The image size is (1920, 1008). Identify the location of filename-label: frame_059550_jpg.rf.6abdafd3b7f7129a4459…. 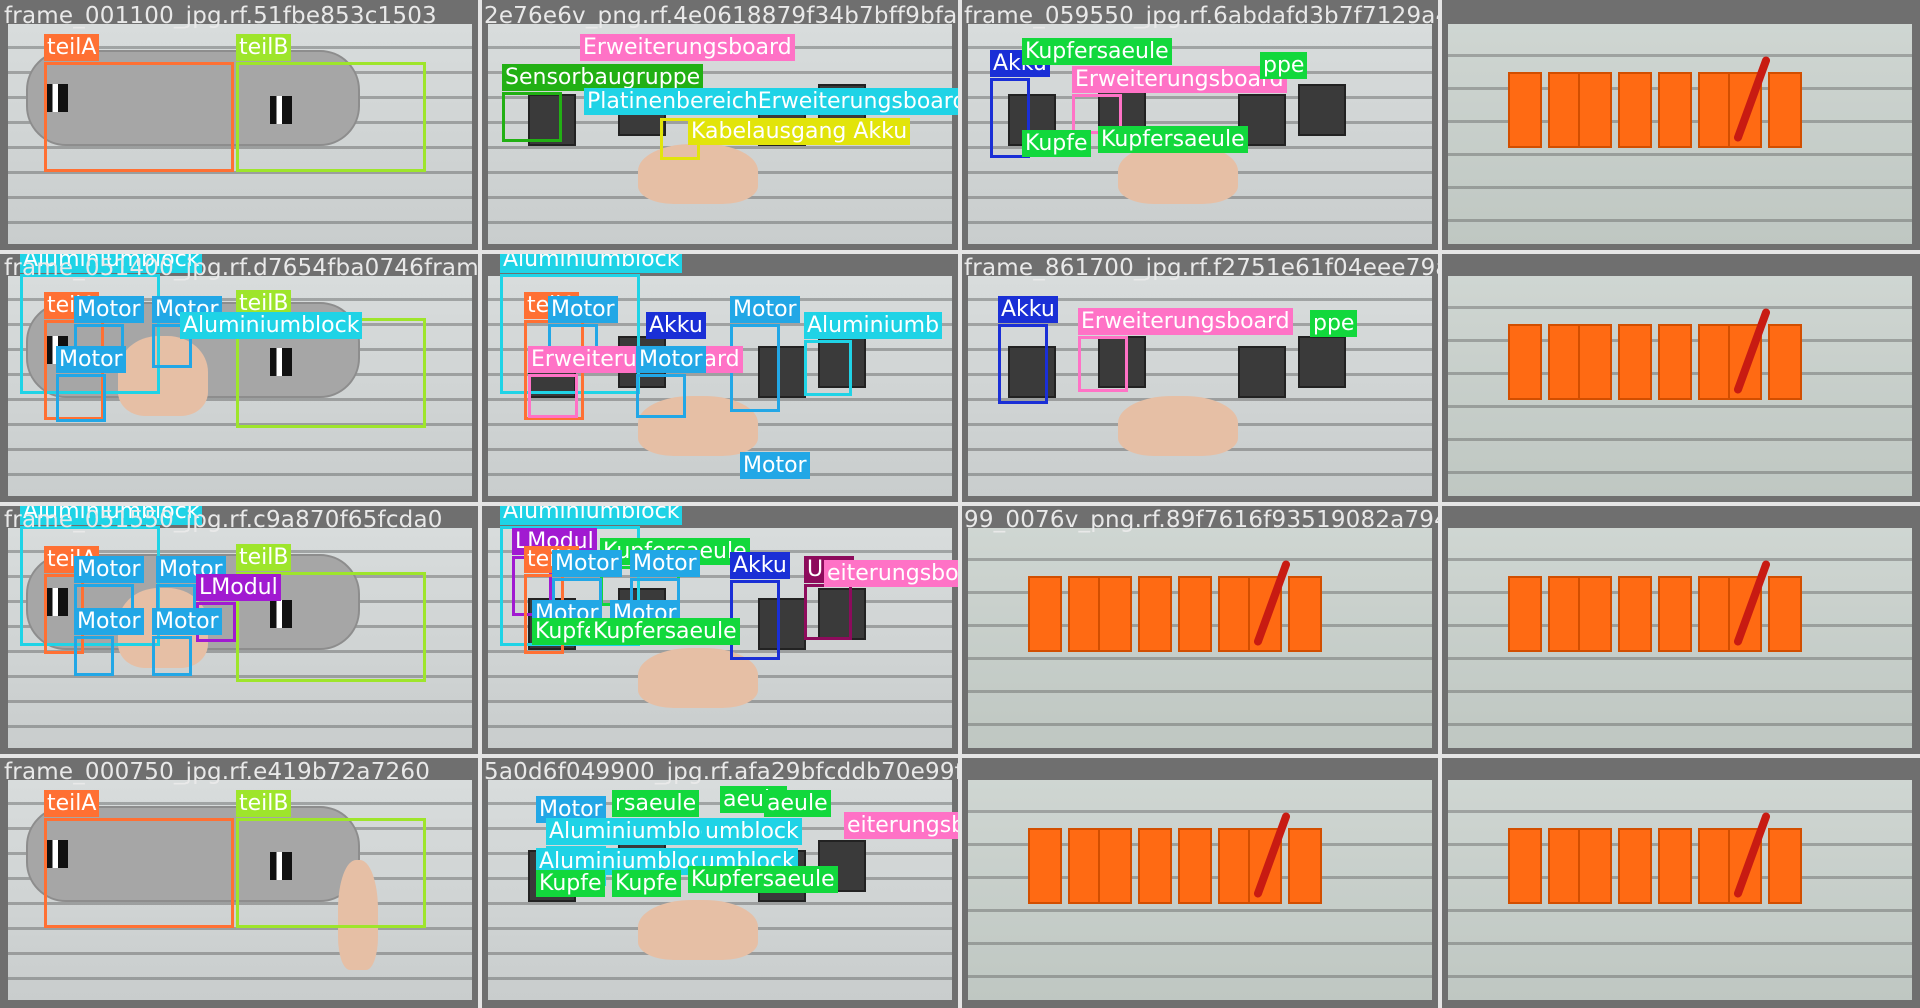
(1202, 16).